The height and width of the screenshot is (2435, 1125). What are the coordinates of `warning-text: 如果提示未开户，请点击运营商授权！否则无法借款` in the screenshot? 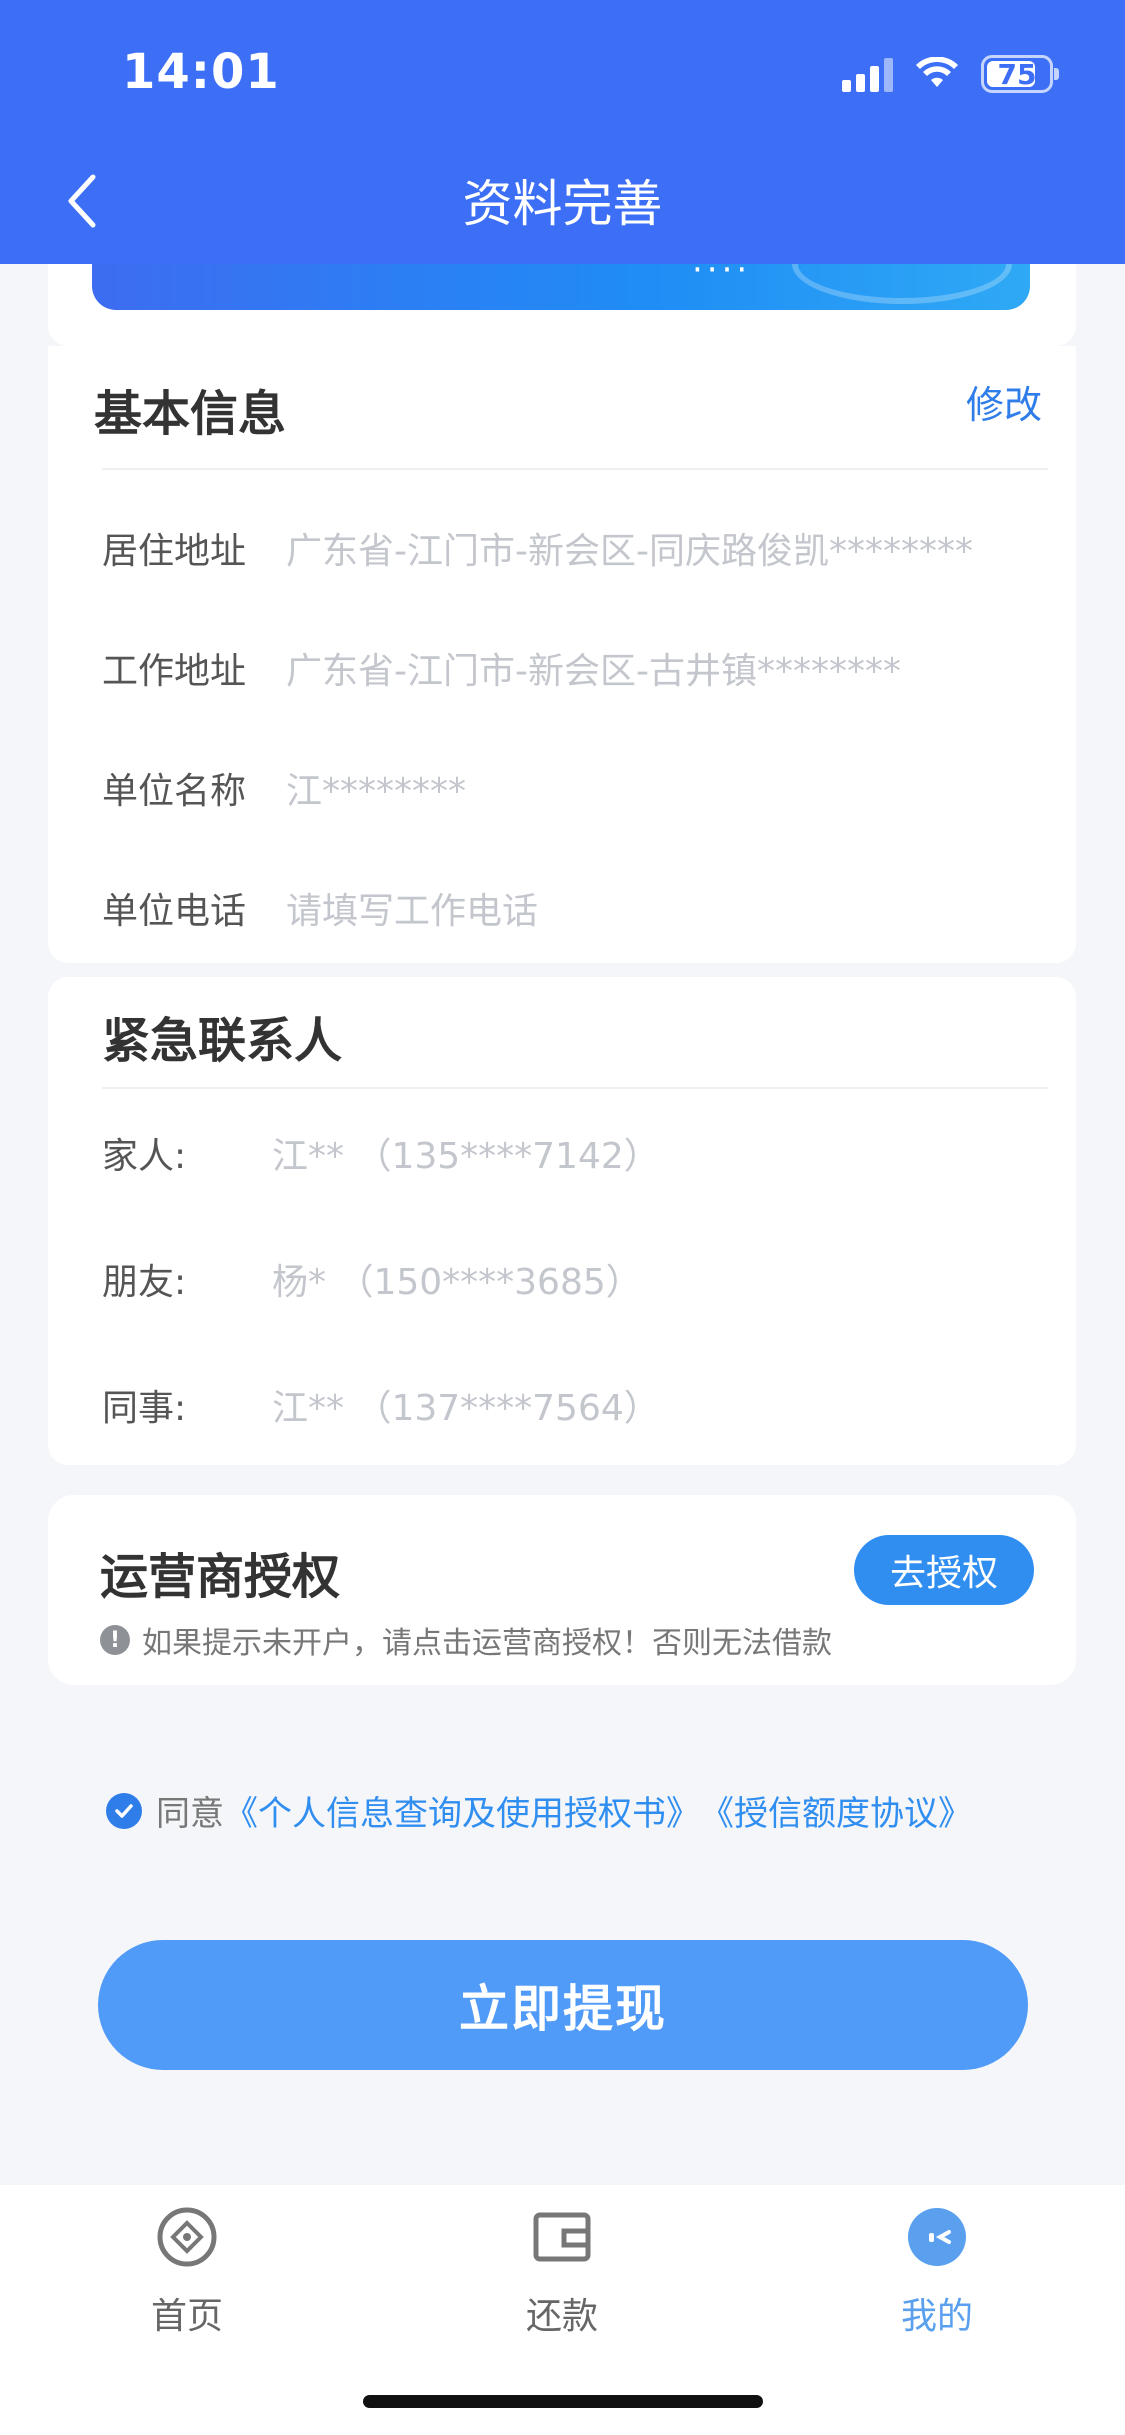 It's located at (487, 1643).